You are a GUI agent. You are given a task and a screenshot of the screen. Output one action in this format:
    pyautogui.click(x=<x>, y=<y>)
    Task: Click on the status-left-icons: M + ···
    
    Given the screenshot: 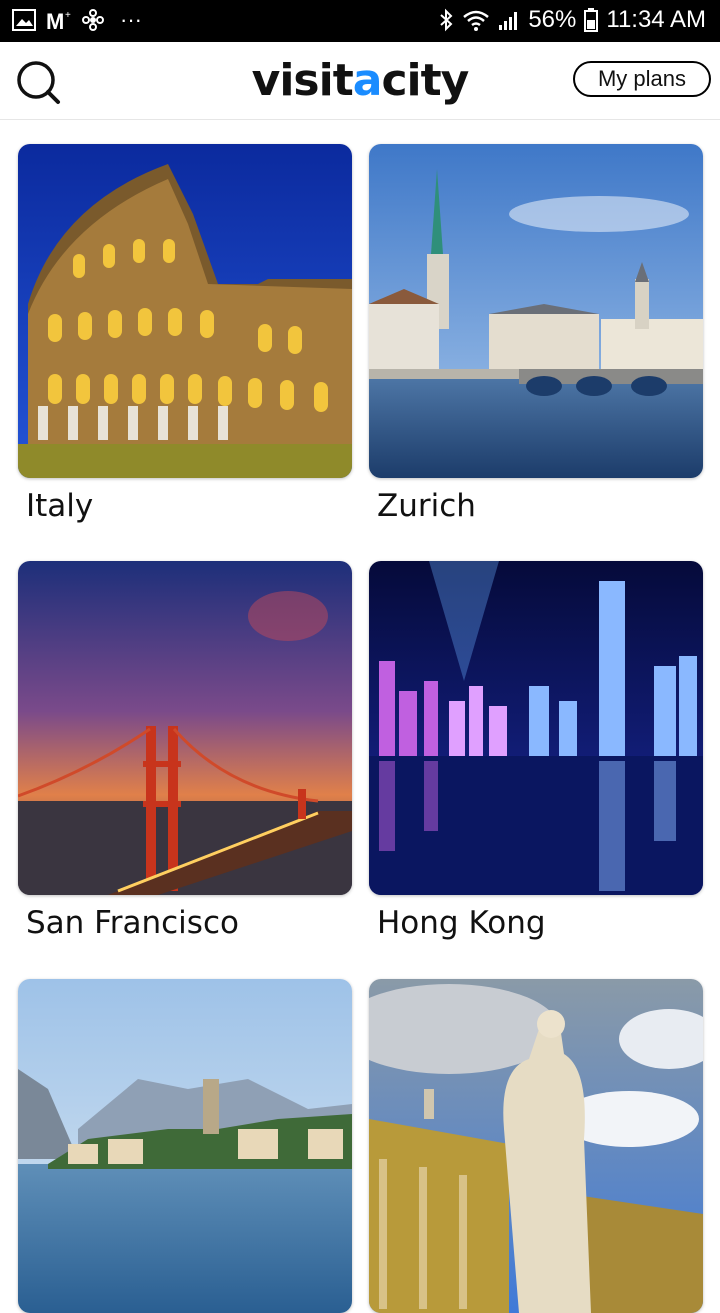 What is the action you would take?
    pyautogui.click(x=77, y=20)
    